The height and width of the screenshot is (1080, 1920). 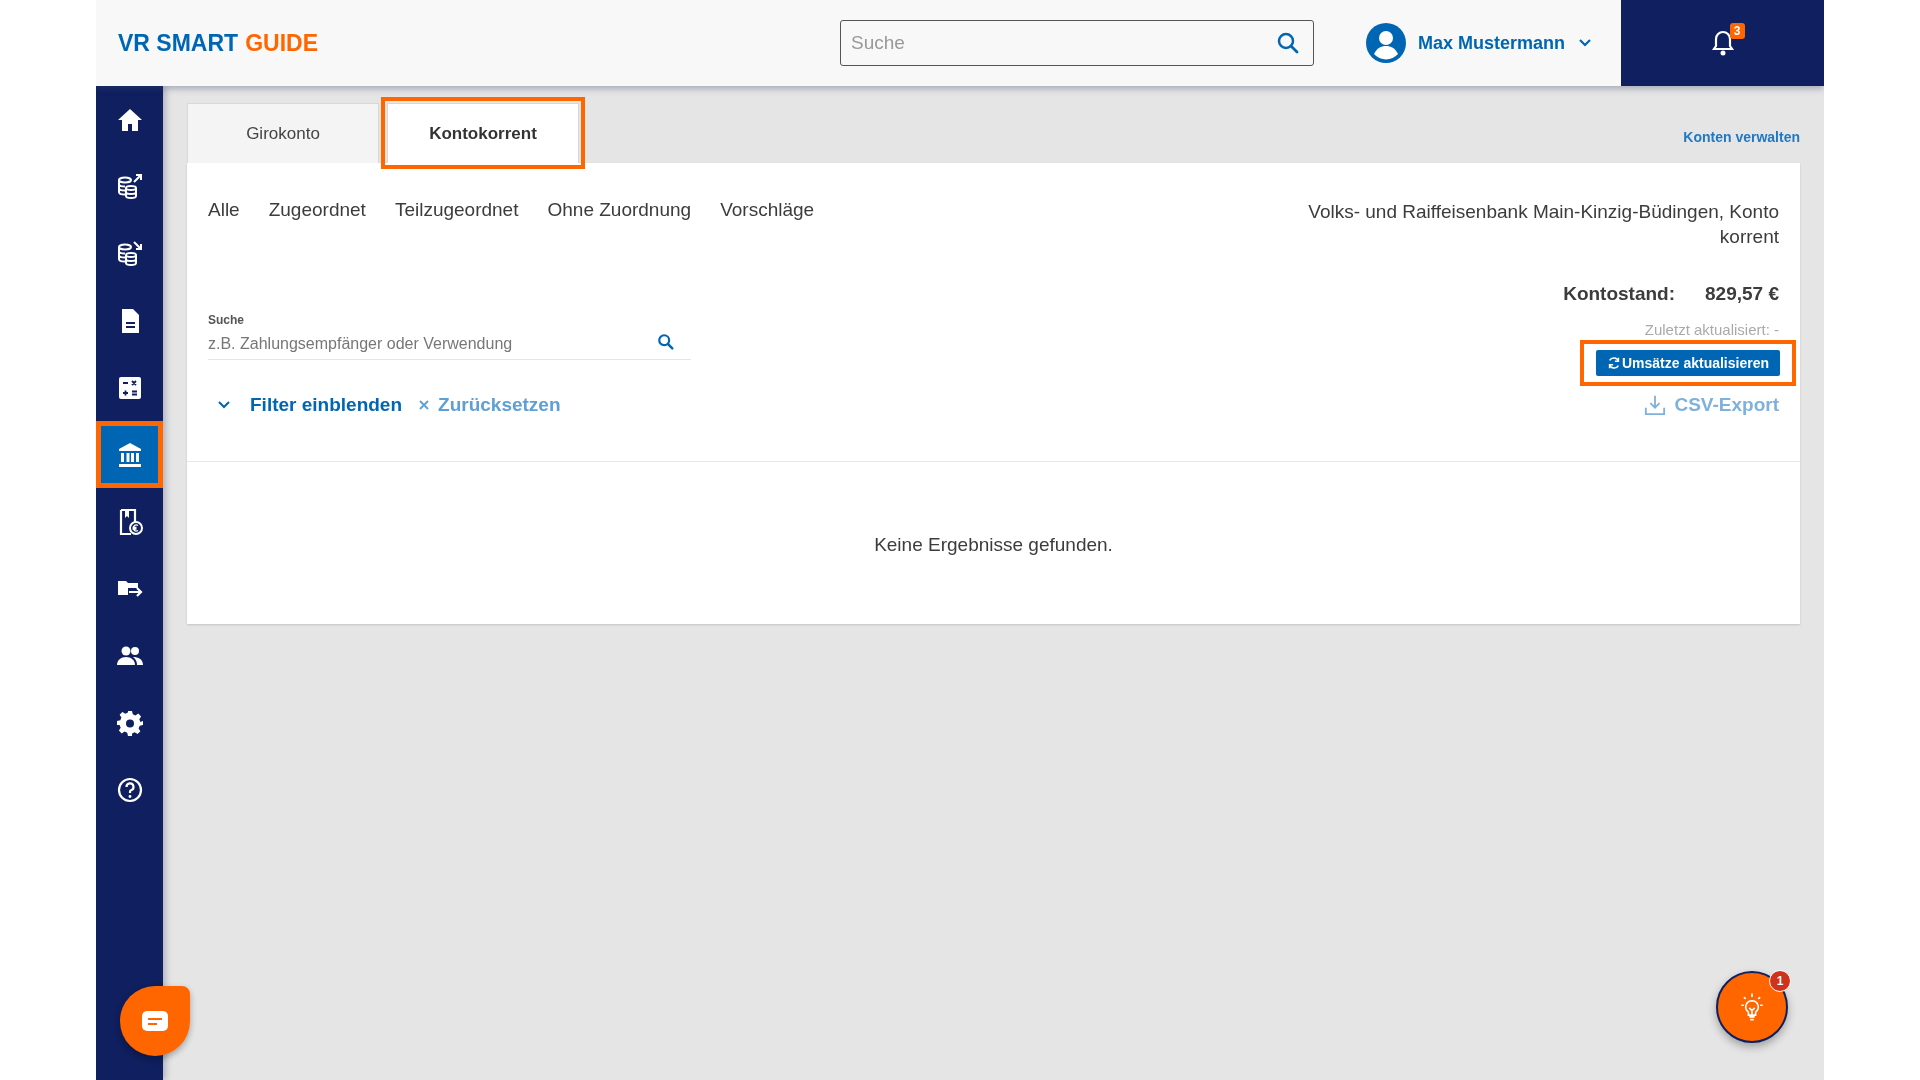 I want to click on search-field: Suche, so click(x=1077, y=43).